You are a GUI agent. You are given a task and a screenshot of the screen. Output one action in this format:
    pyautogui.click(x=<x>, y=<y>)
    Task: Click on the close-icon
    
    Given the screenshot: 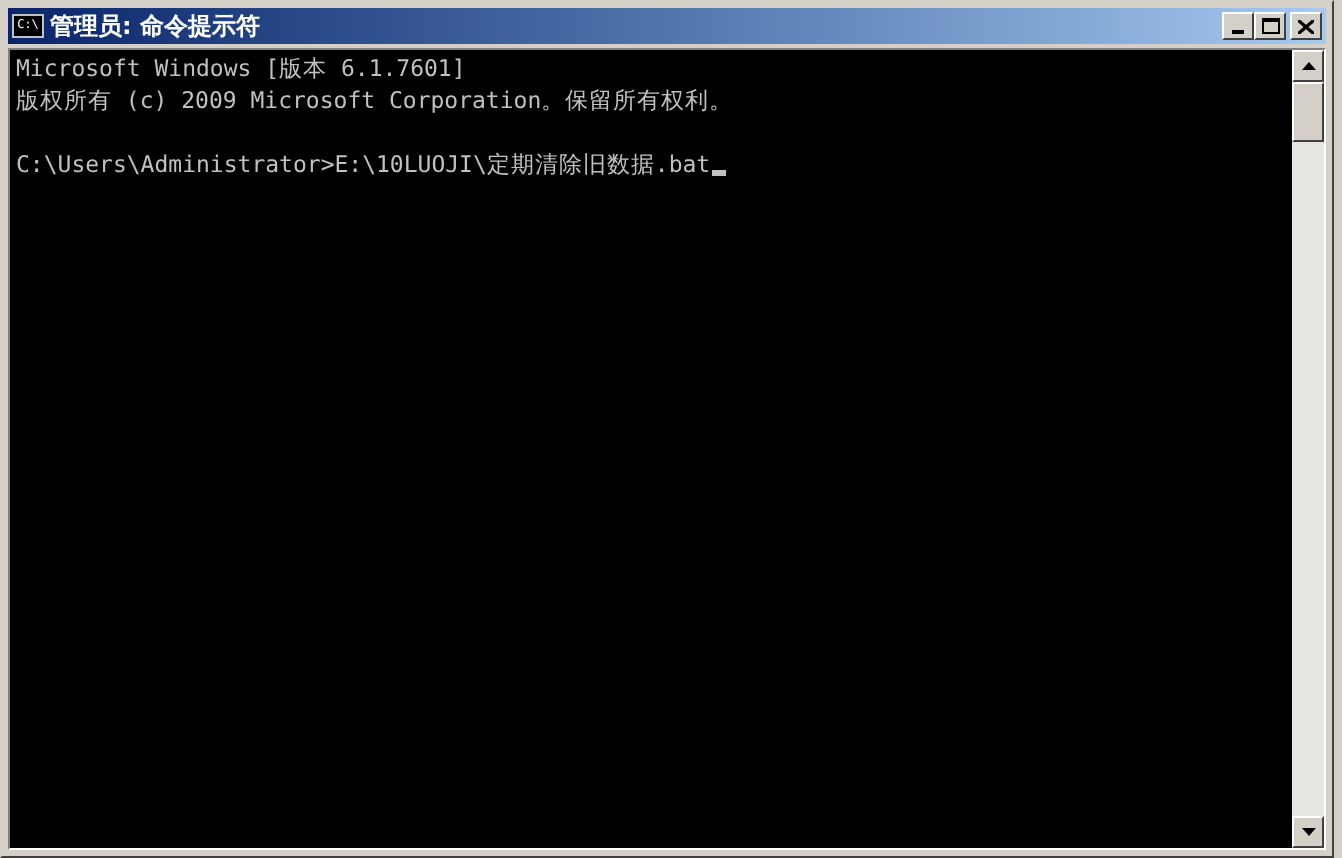 What is the action you would take?
    pyautogui.click(x=1306, y=26)
    